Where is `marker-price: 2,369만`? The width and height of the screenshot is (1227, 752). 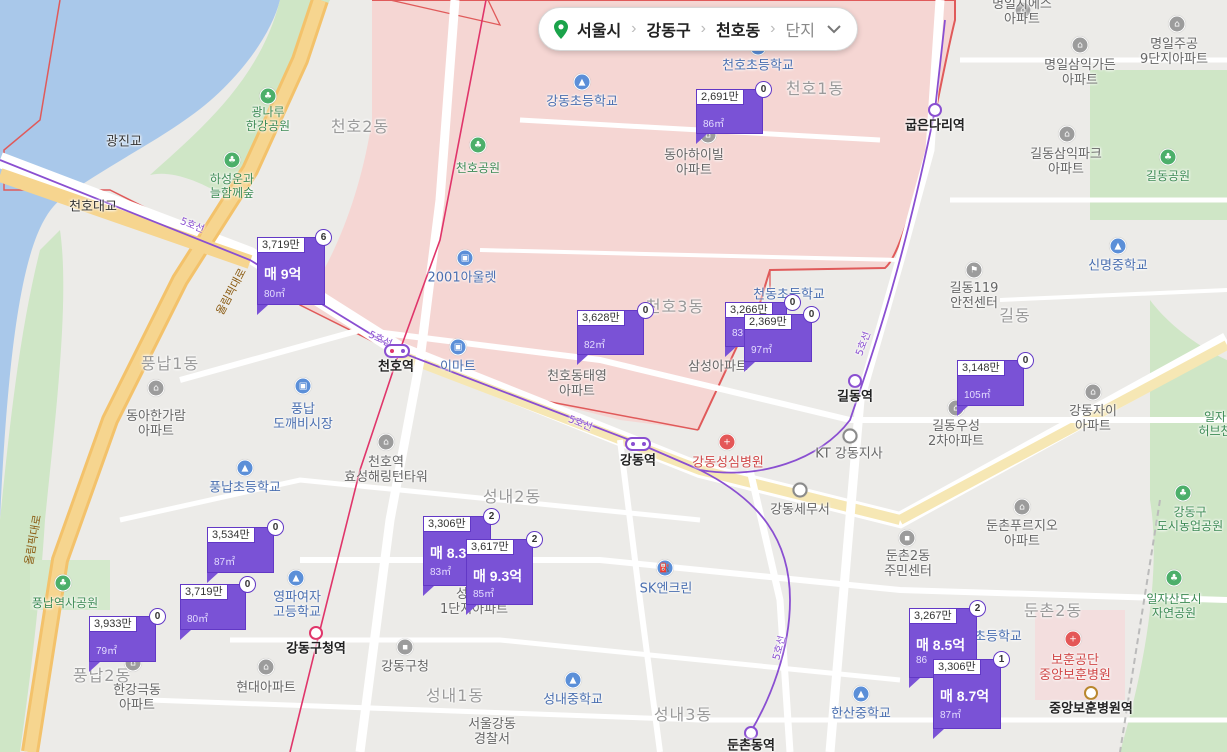 marker-price: 2,369만 is located at coordinates (768, 322).